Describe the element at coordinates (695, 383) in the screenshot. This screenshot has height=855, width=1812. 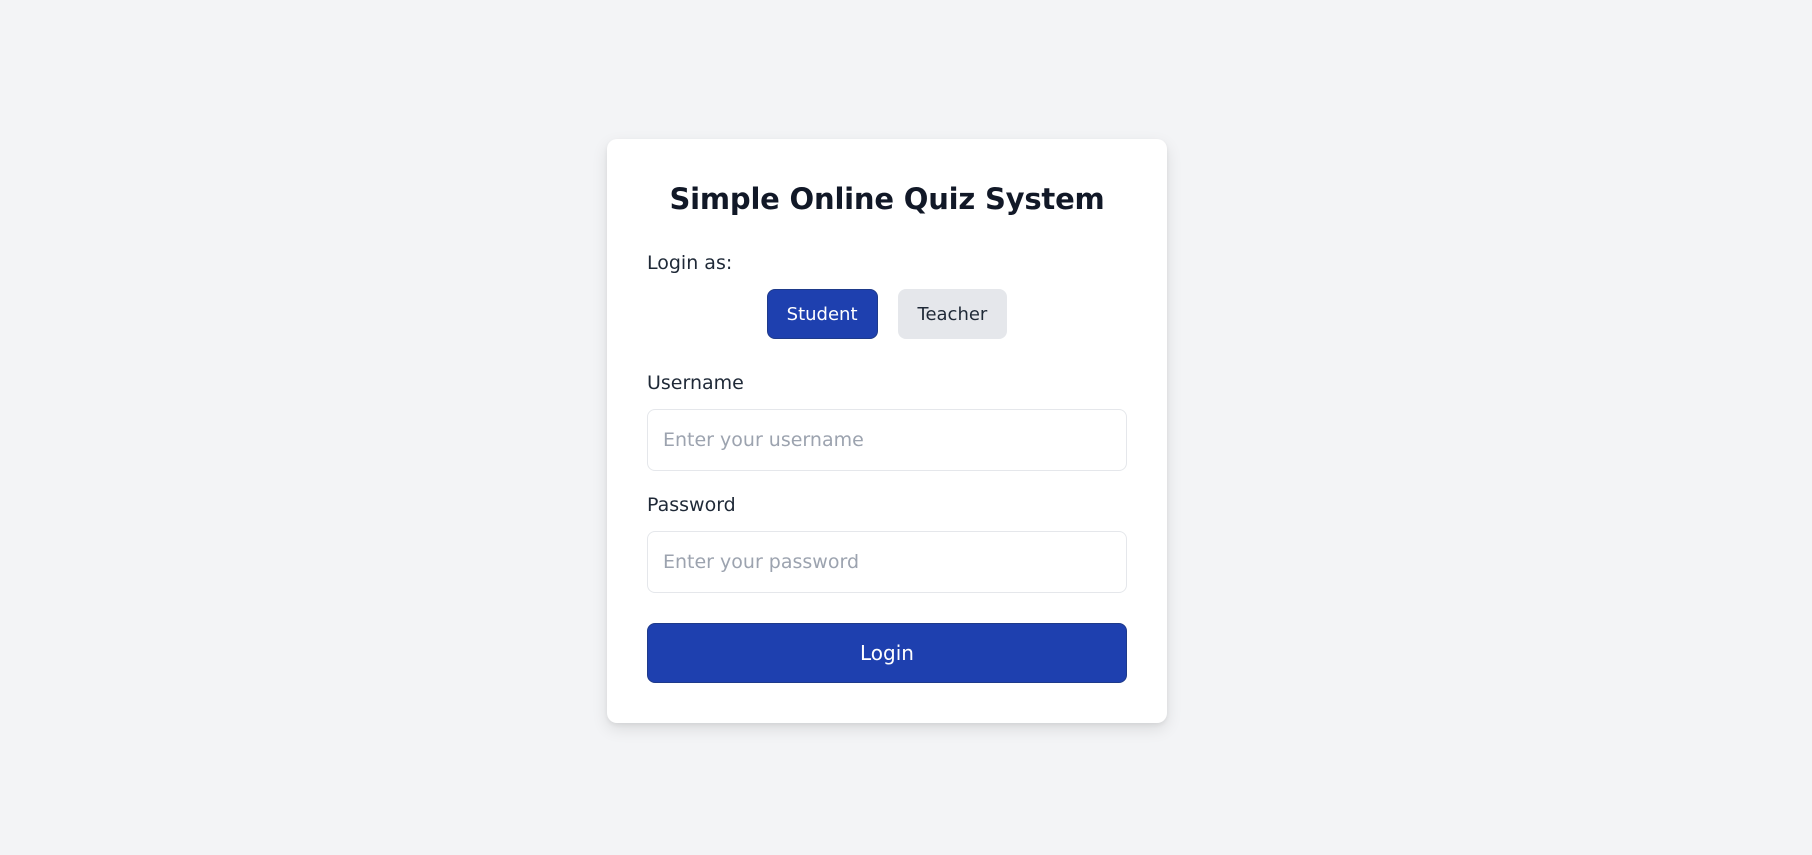
I see `username-label: Username` at that location.